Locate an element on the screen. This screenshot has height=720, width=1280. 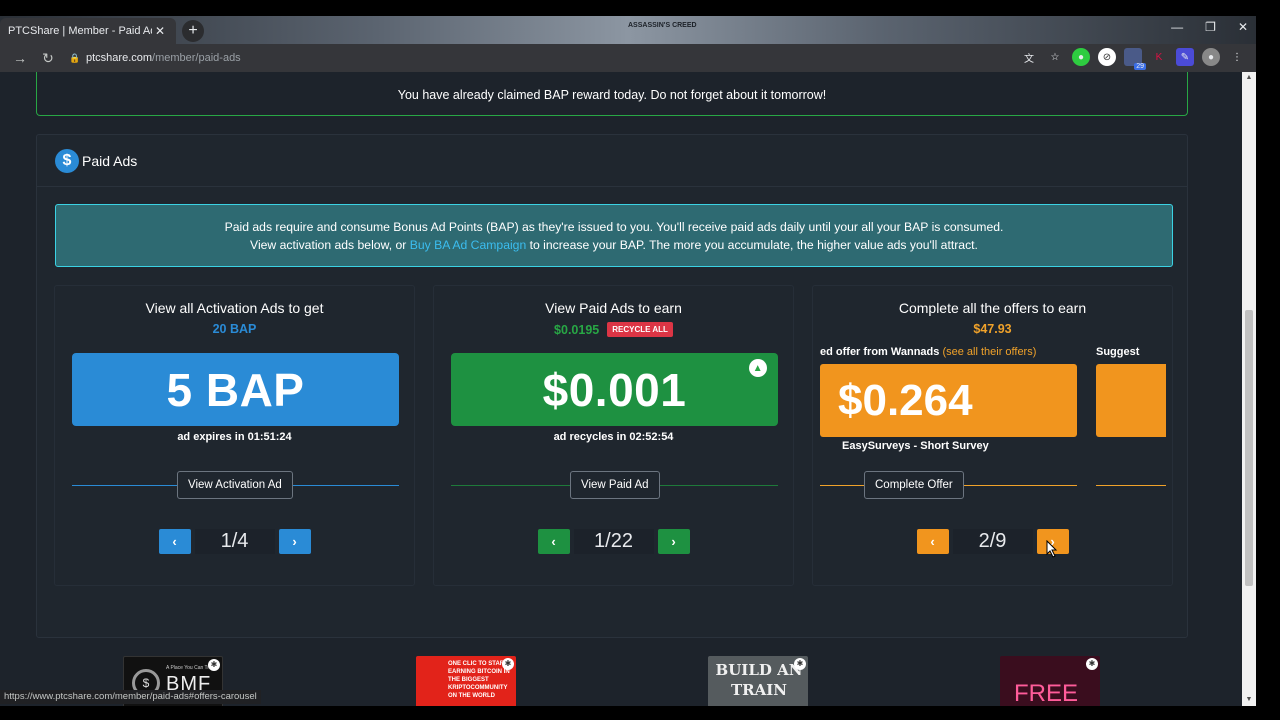
scroll-down-icon: ▼ is located at coordinates (1249, 700).